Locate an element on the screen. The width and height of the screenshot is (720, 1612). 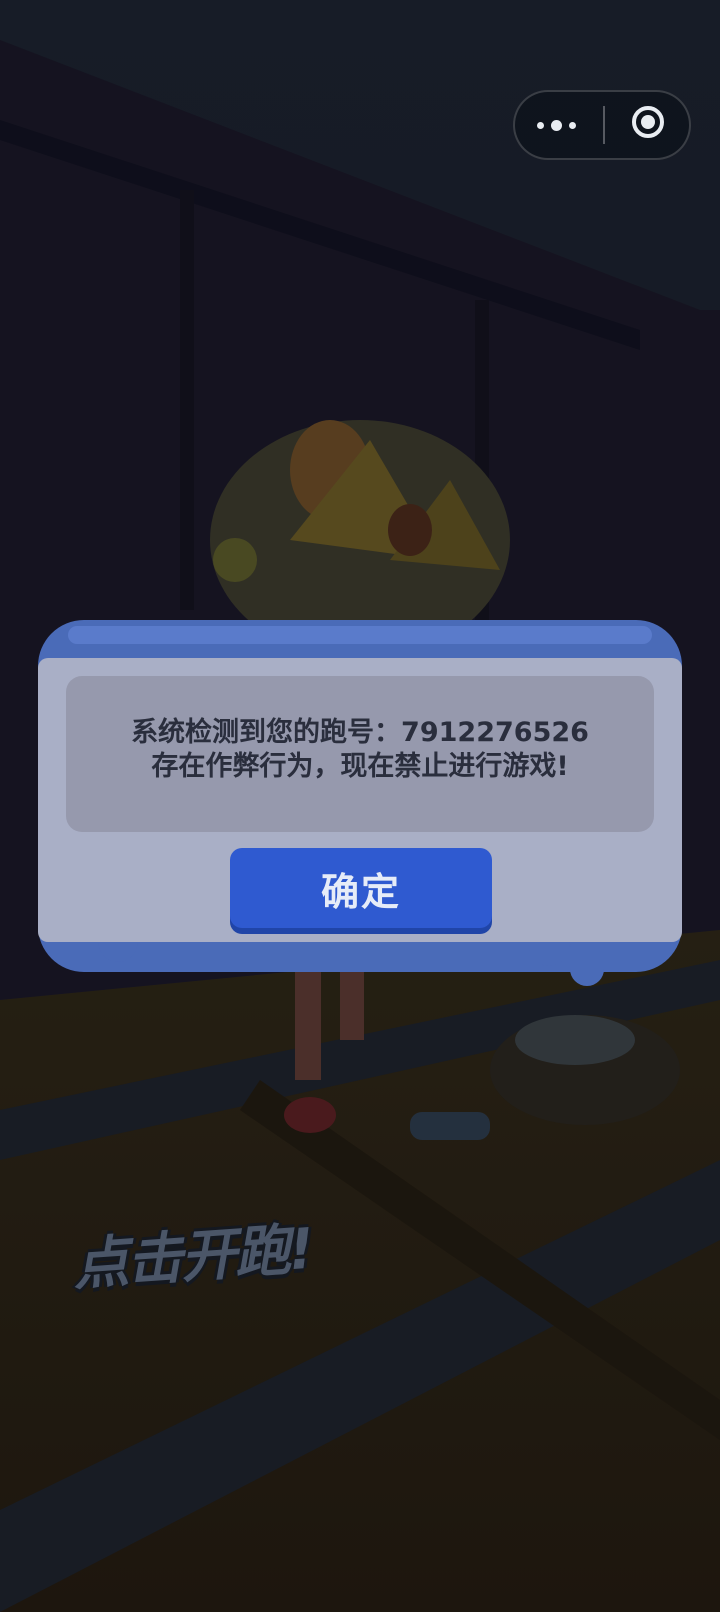
message-line-2: 存在作弊行为，现在禁止进行游戏! is located at coordinates (360, 766).